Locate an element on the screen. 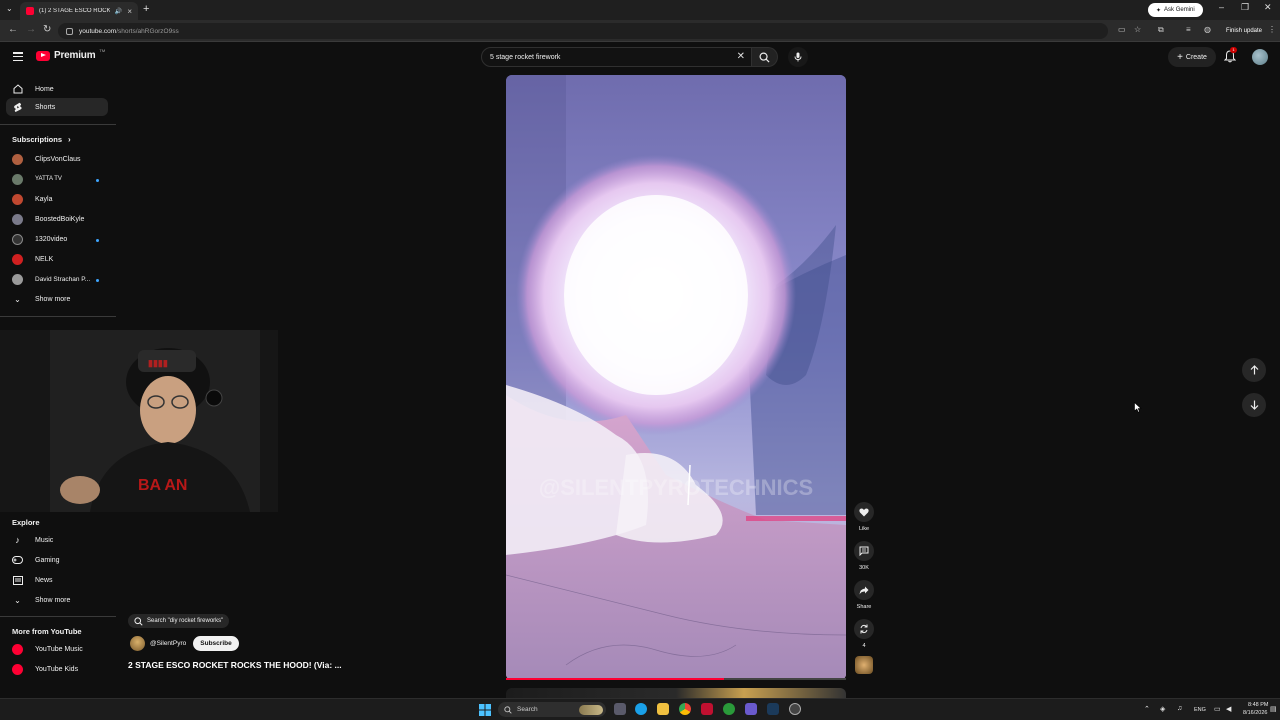  tray-microphone-icon: ♫ is located at coordinates (1179, 708).